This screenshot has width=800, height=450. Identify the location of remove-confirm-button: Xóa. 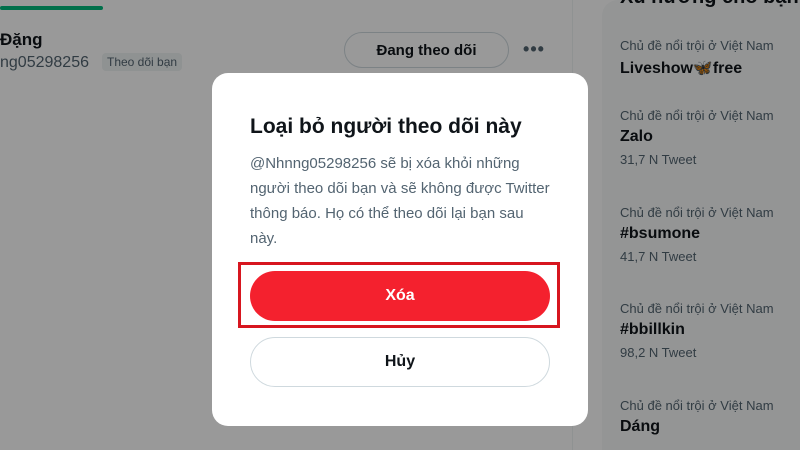
(400, 296).